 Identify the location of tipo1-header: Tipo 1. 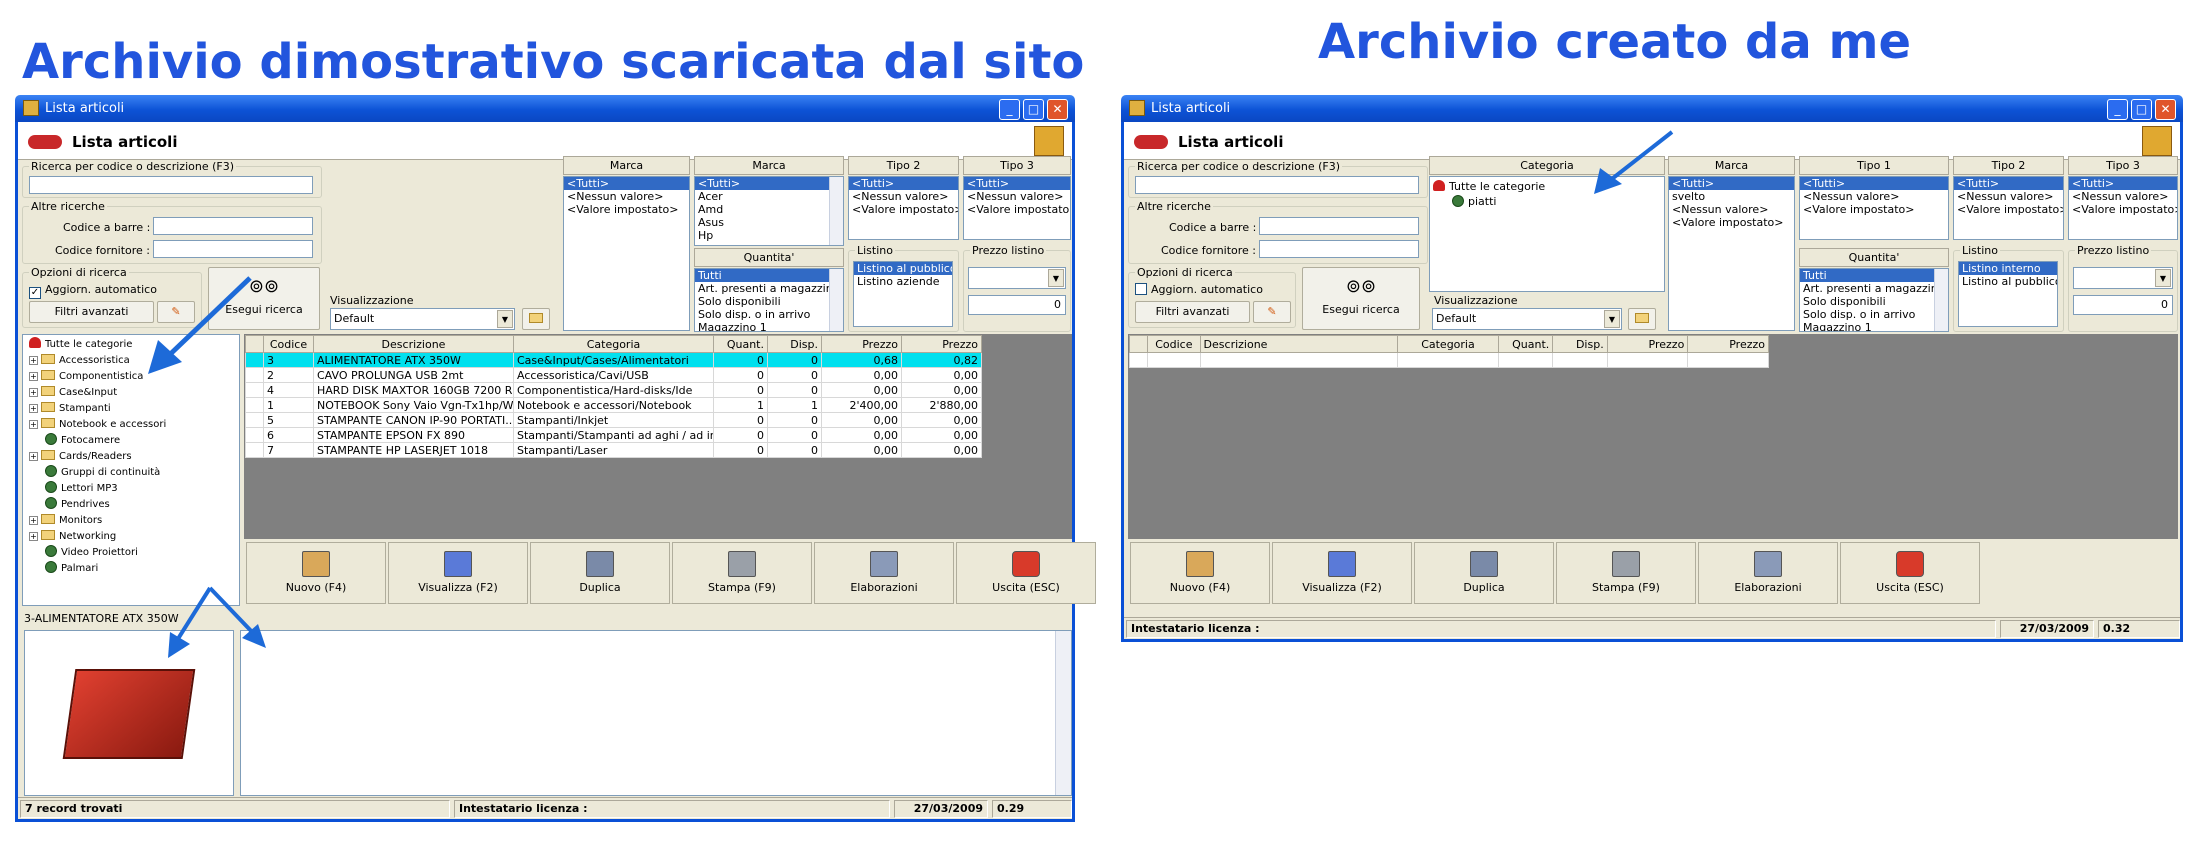
(1874, 165).